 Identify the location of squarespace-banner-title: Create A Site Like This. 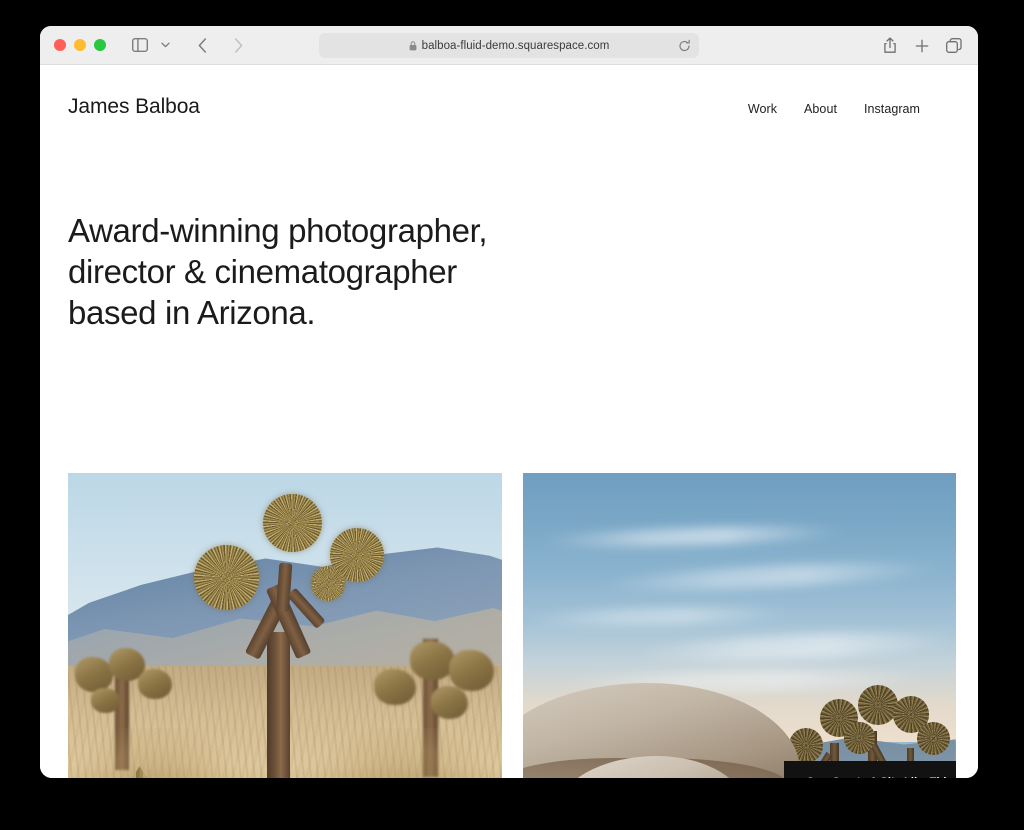
(892, 777).